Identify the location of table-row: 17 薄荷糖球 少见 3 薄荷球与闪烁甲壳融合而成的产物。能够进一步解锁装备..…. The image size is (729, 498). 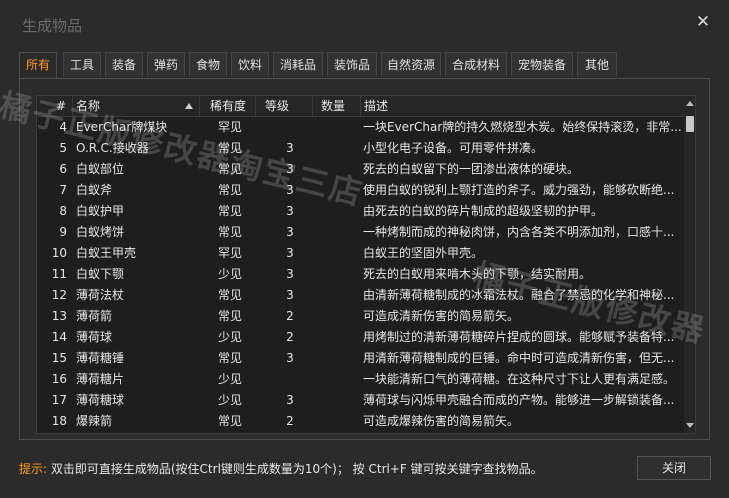
(360, 400).